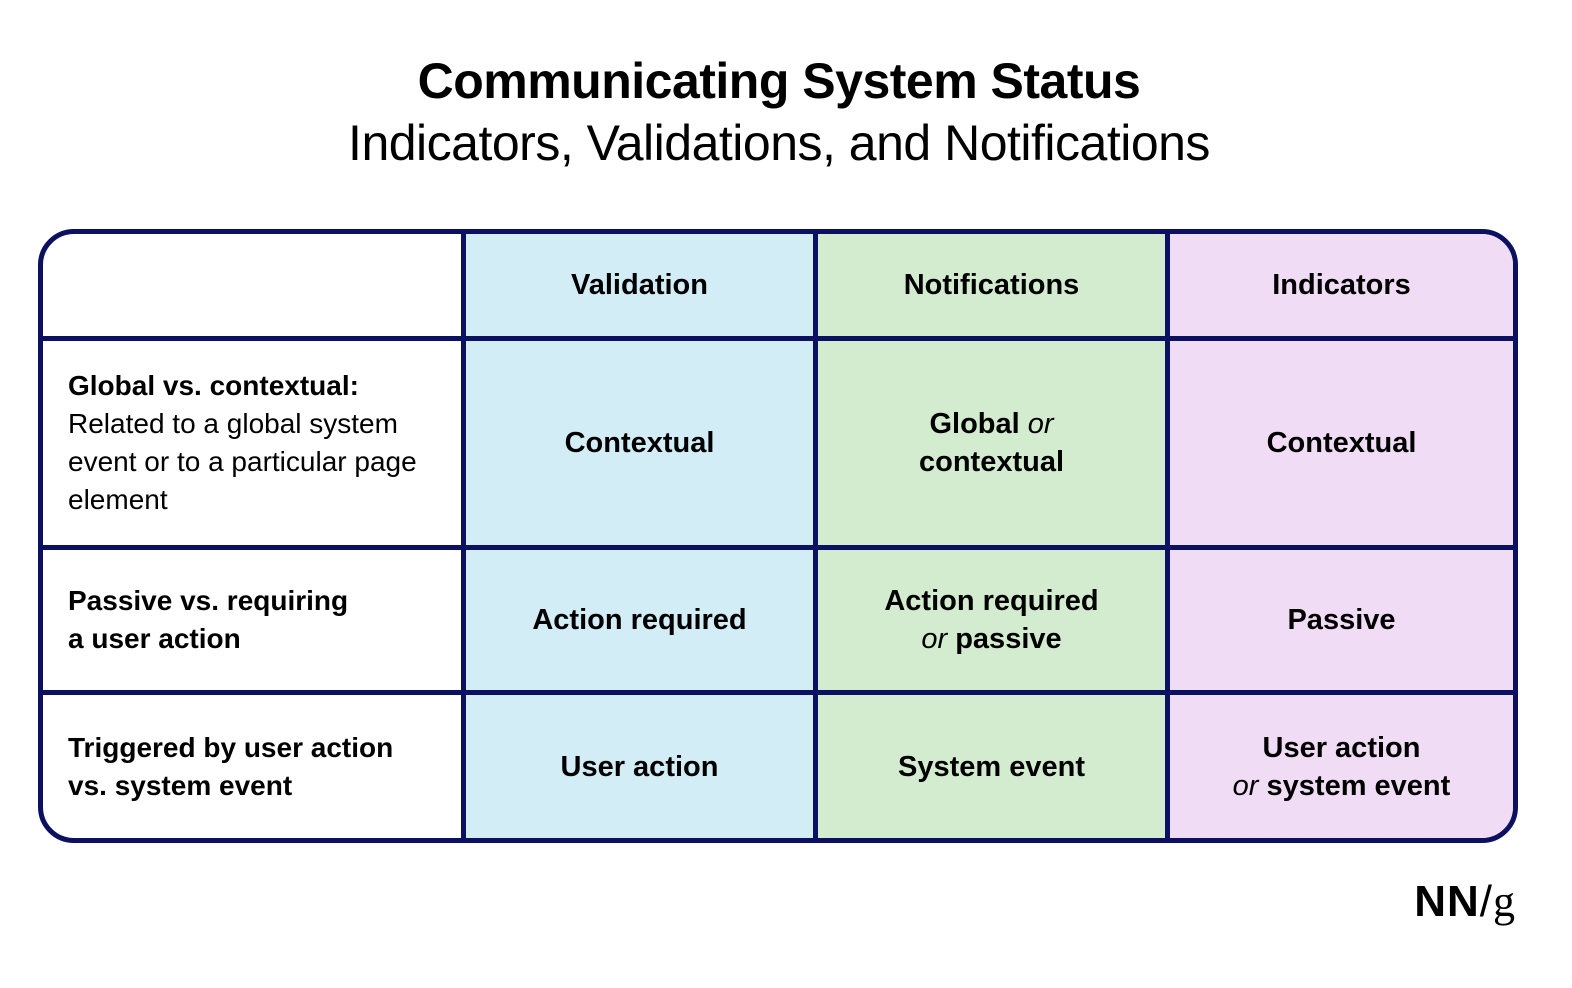 The width and height of the screenshot is (1572, 988). Describe the element at coordinates (991, 620) in the screenshot. I see `cell-notifications-passive: Action required or passive` at that location.